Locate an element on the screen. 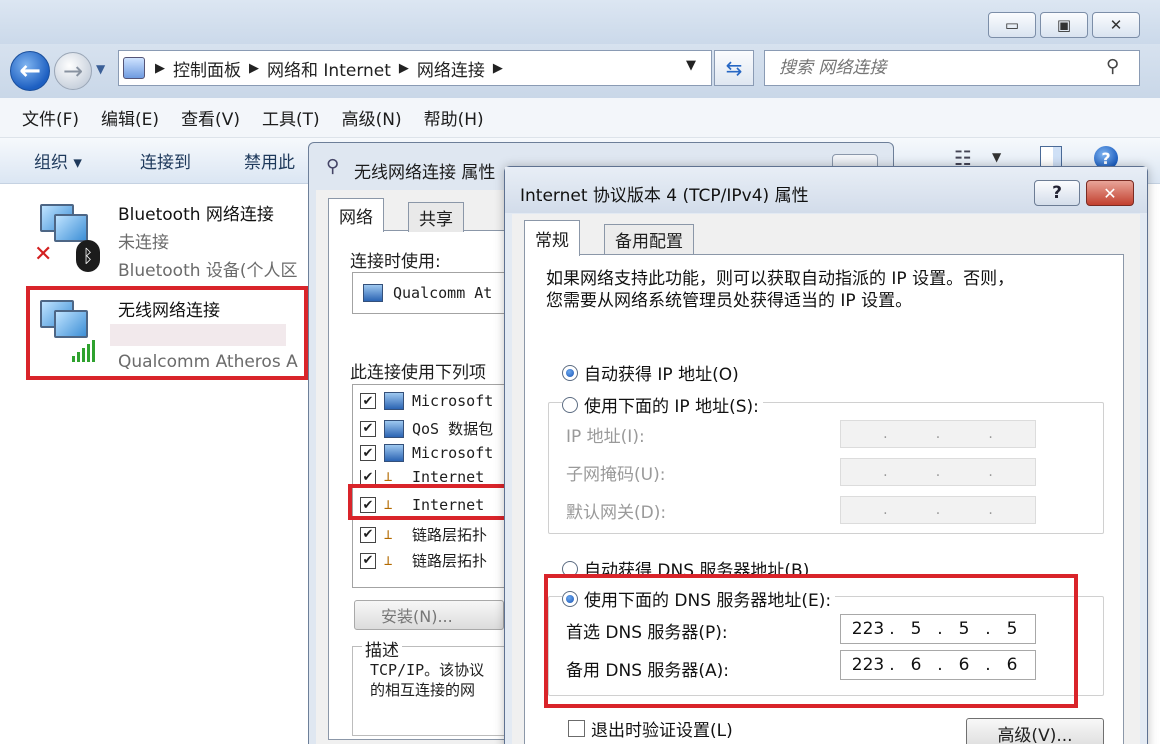 The image size is (1160, 744). refresh-button: ⇆ is located at coordinates (734, 68).